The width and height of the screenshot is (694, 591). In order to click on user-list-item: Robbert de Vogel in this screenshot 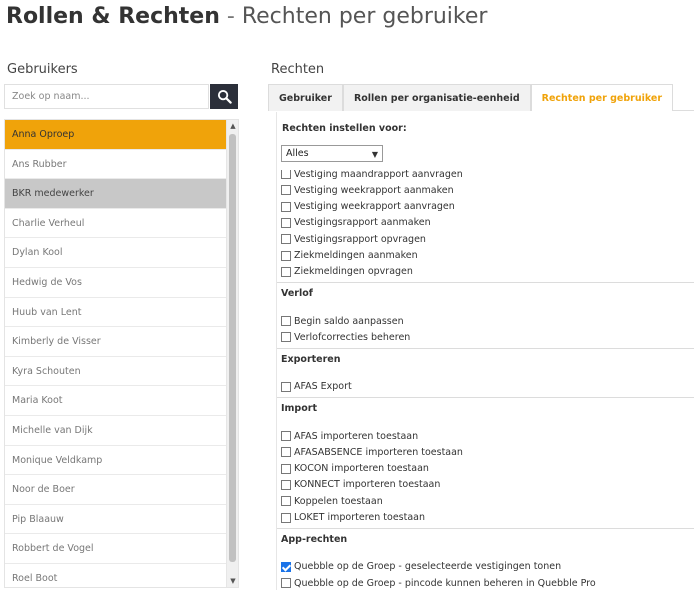, I will do `click(115, 549)`.